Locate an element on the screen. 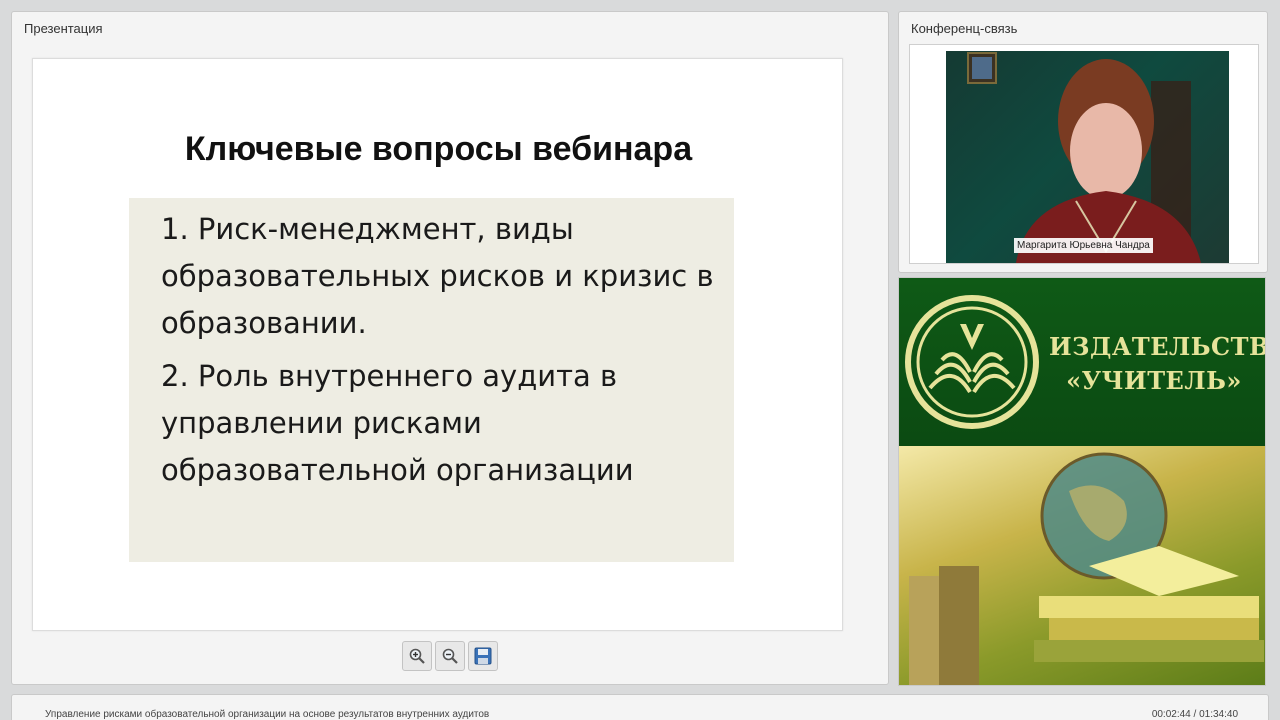  banner-books-image is located at coordinates (1082, 565).